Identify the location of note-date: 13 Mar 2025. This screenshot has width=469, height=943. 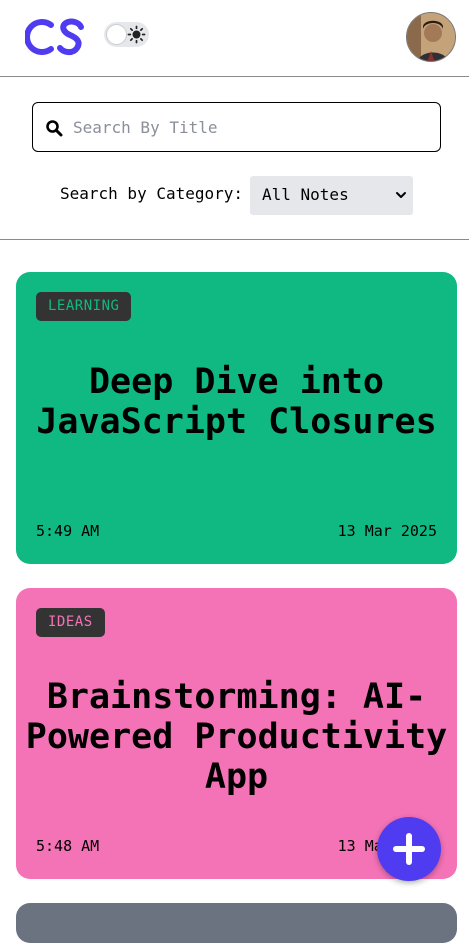
(387, 531).